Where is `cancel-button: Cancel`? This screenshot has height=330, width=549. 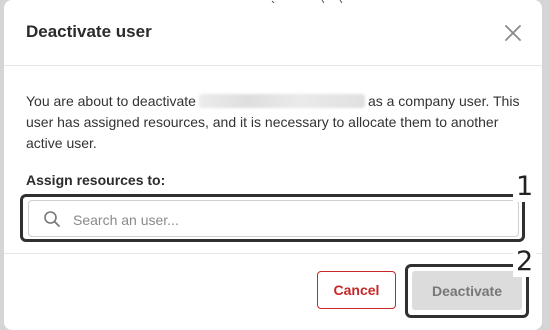 cancel-button: Cancel is located at coordinates (356, 290).